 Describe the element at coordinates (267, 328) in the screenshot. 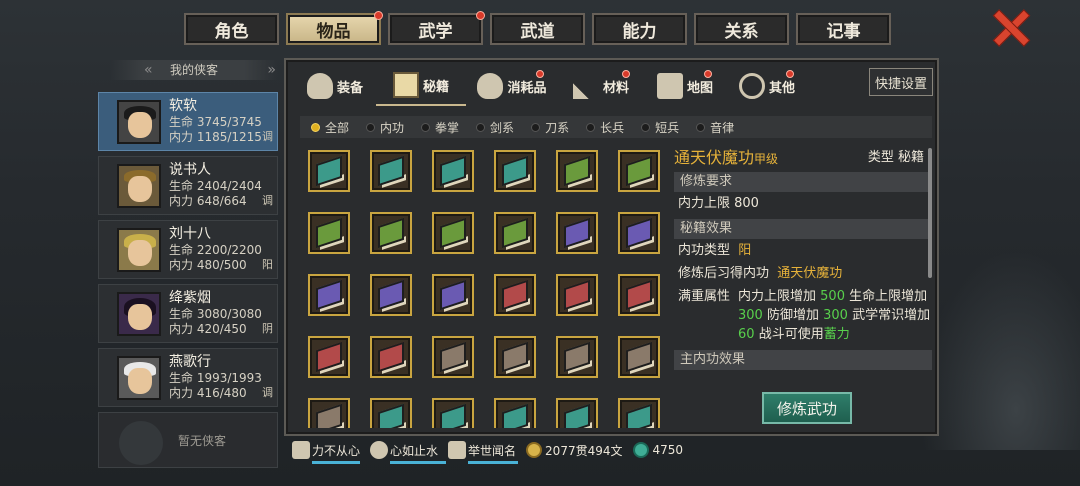

I see `character-tag: 阴` at that location.